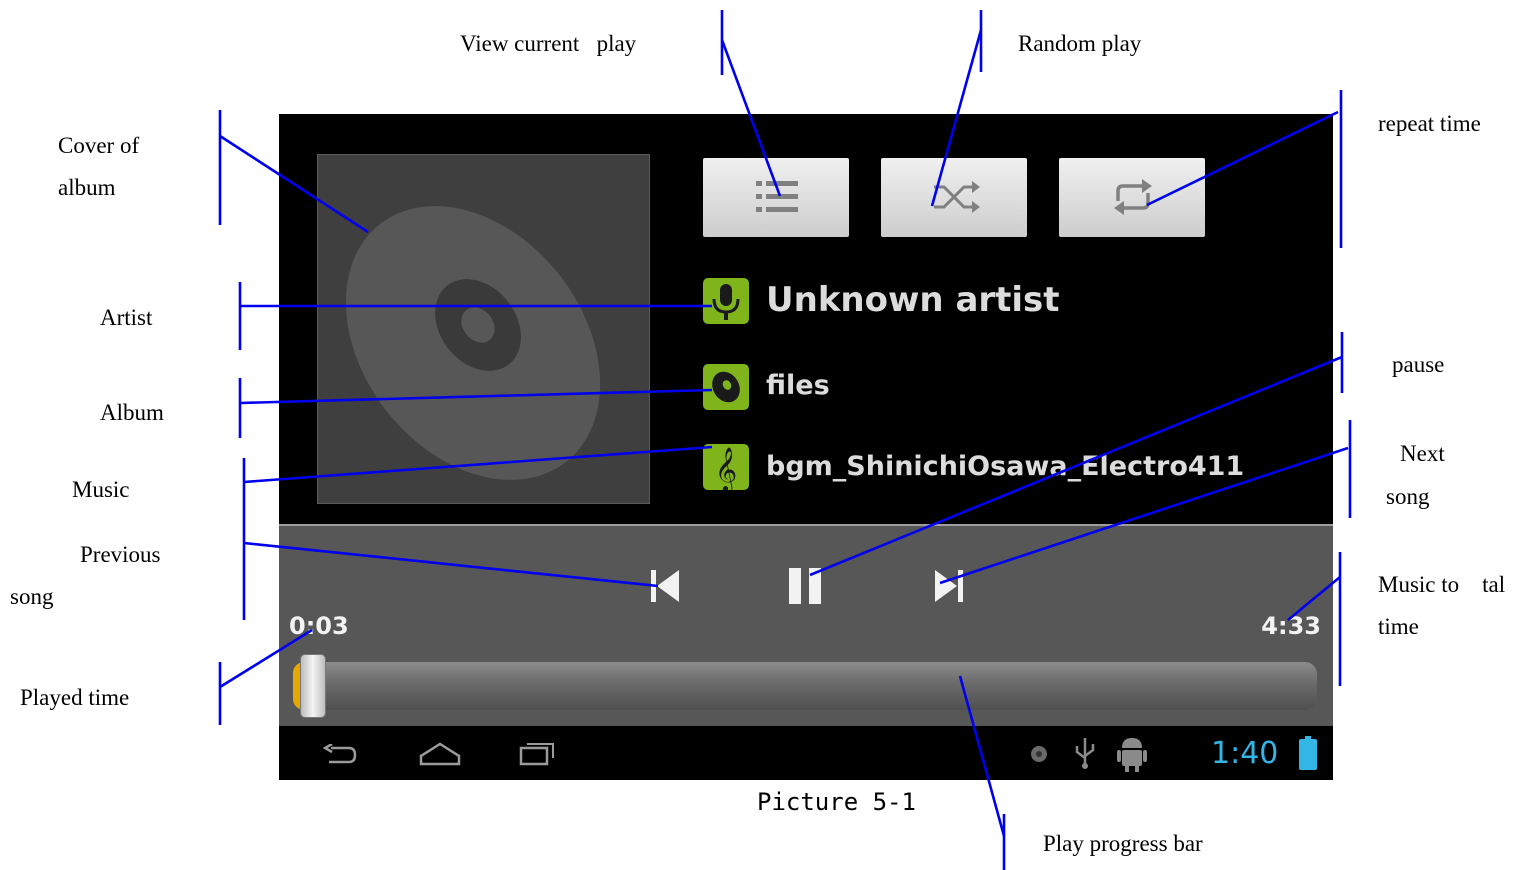  I want to click on music-note-icon: 𝄞, so click(726, 468).